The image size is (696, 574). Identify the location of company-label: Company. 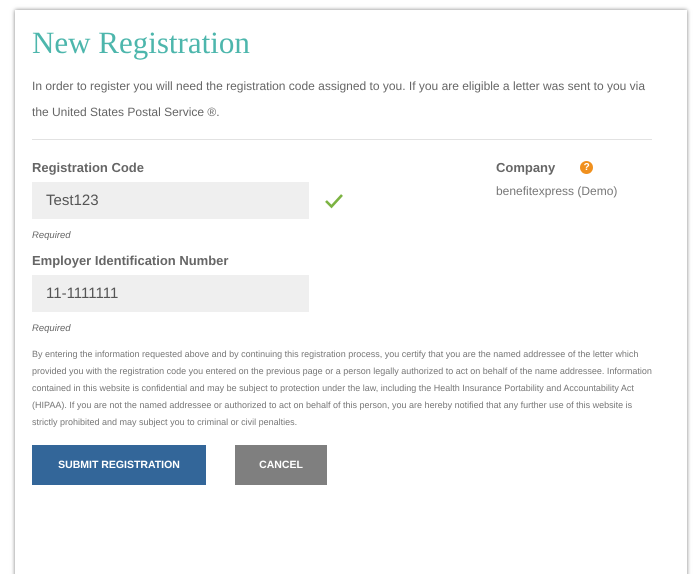
(526, 167).